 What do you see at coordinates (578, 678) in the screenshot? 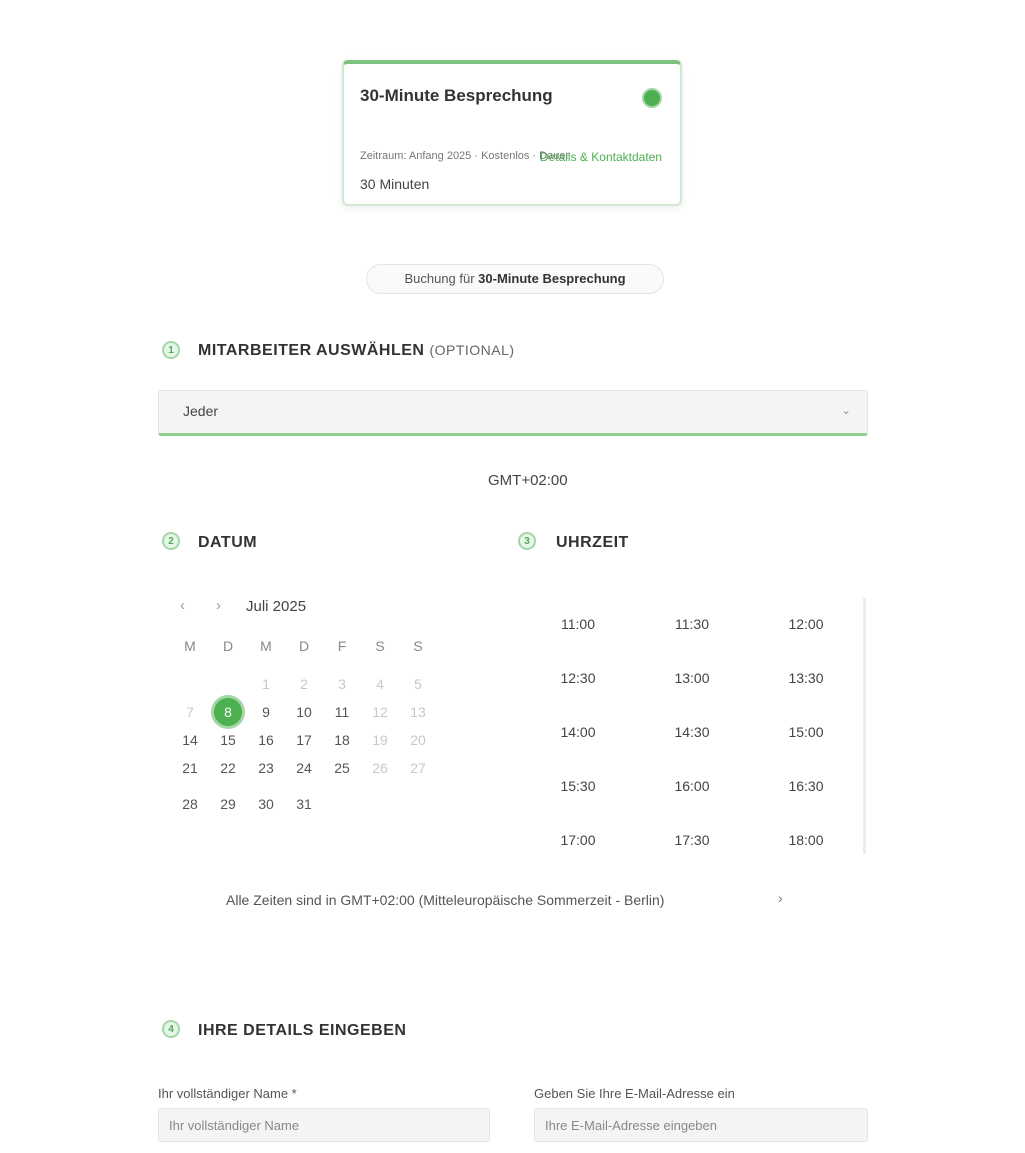
I see `time-slot: 12:30` at bounding box center [578, 678].